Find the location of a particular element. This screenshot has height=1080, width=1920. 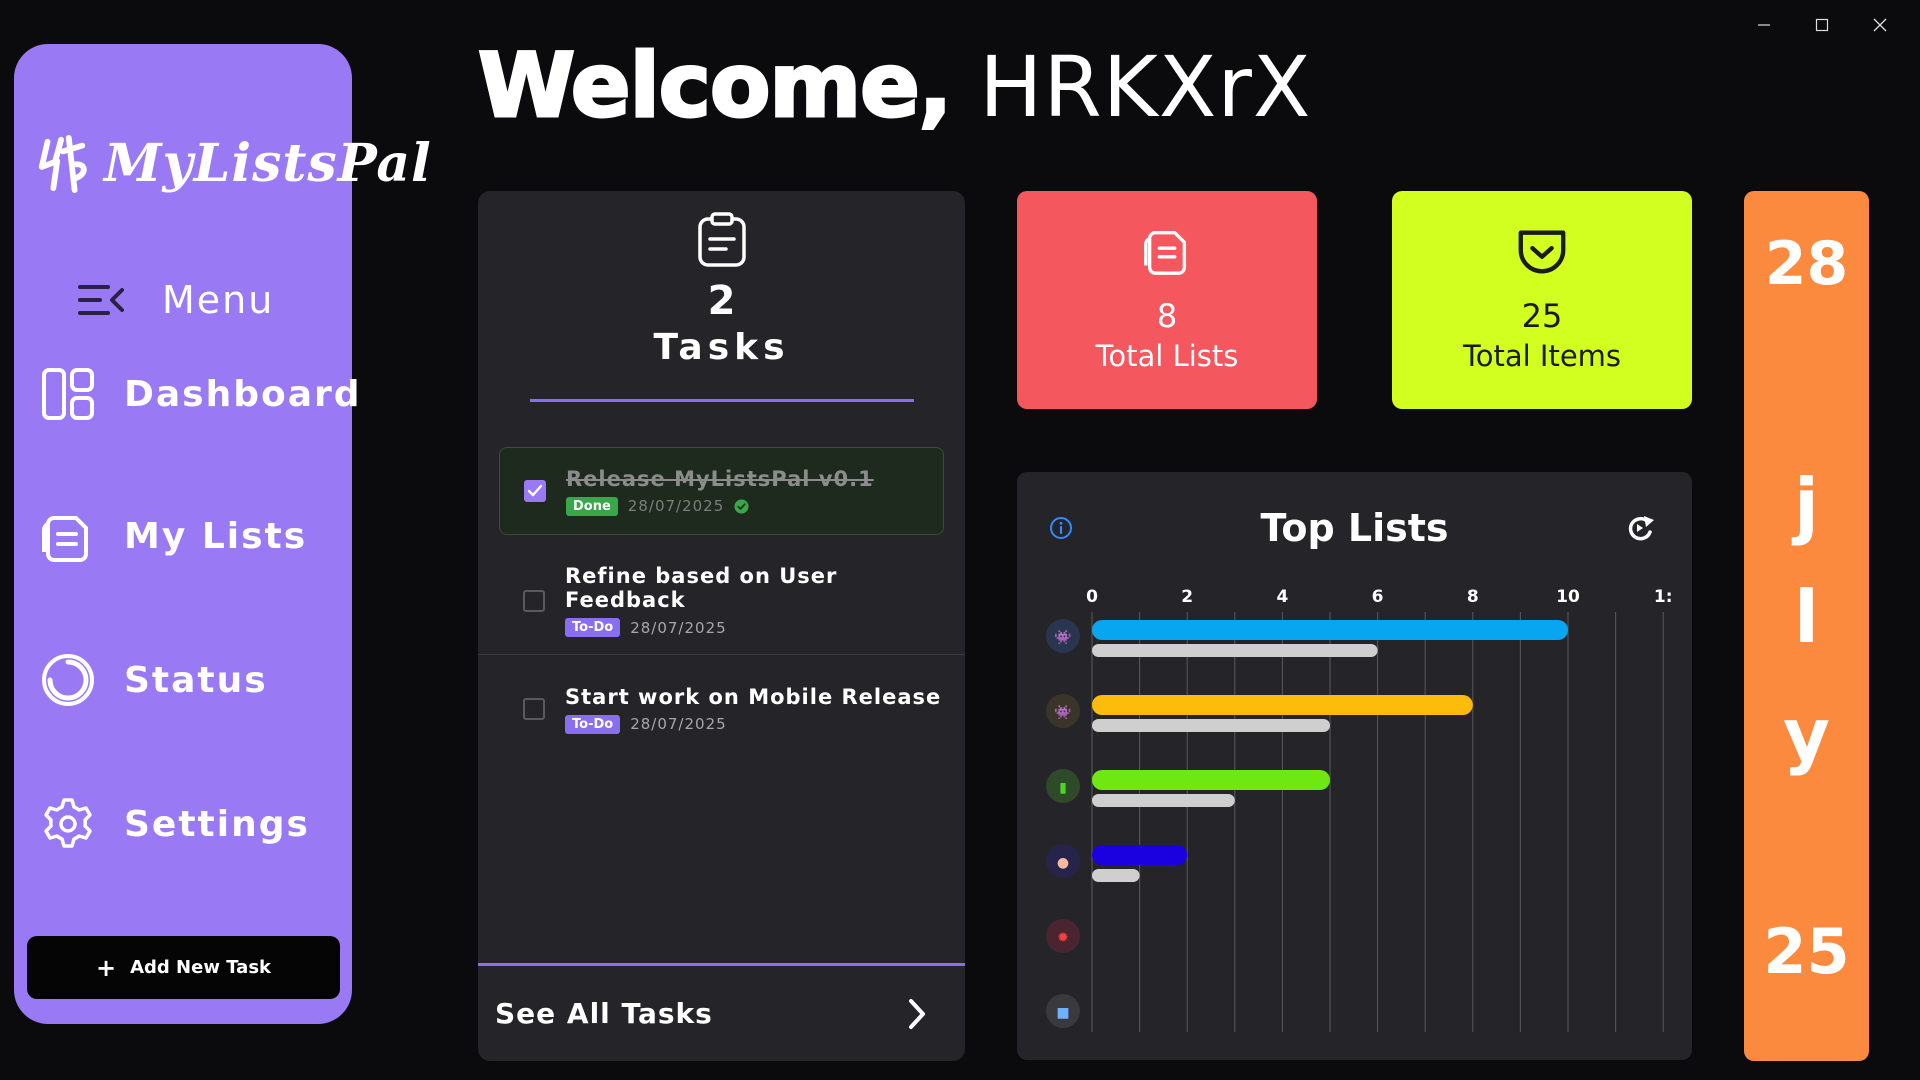

total-lists-value: 8 is located at coordinates (1167, 316).